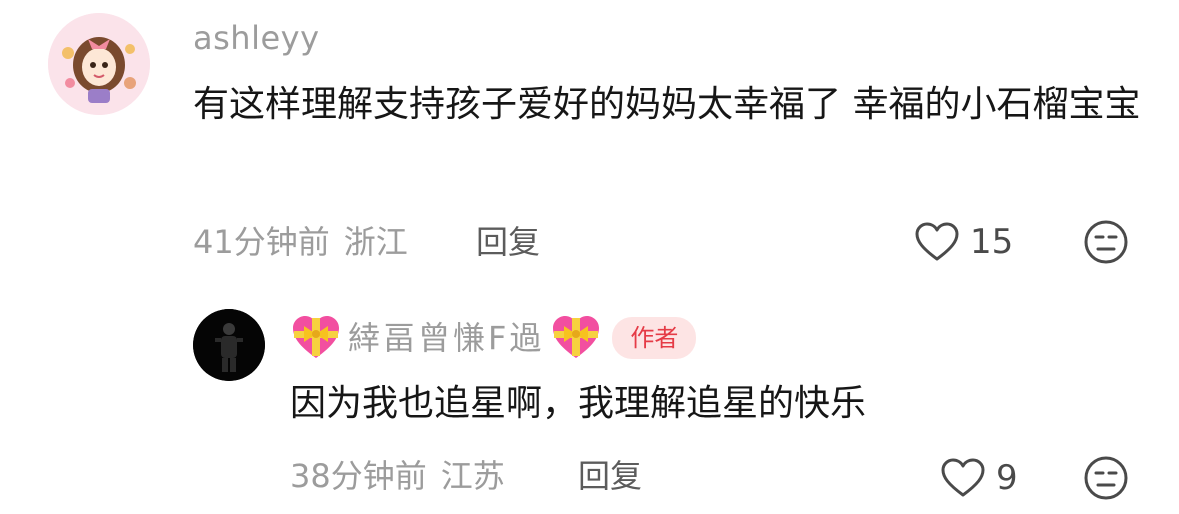  I want to click on avatar-photo, so click(229, 345).